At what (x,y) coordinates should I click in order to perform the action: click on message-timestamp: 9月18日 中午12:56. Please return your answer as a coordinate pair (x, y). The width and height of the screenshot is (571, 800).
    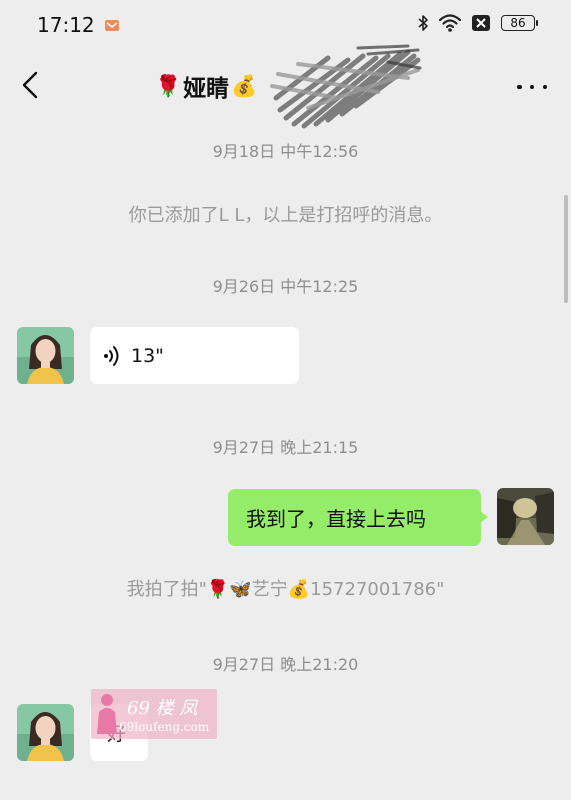
    Looking at the image, I should click on (285, 151).